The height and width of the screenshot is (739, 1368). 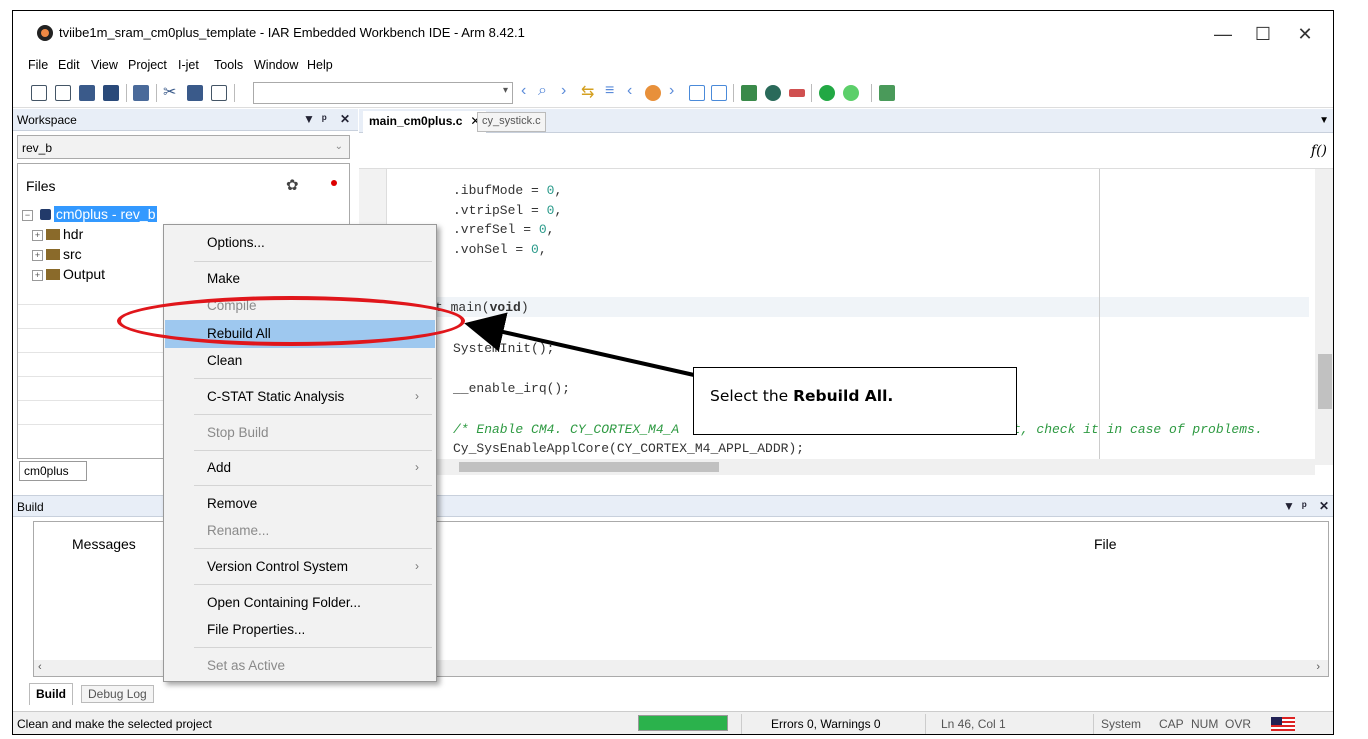 What do you see at coordinates (300, 397) in the screenshot?
I see `menu-item-cstat: C-STAT Static Analysis ›` at bounding box center [300, 397].